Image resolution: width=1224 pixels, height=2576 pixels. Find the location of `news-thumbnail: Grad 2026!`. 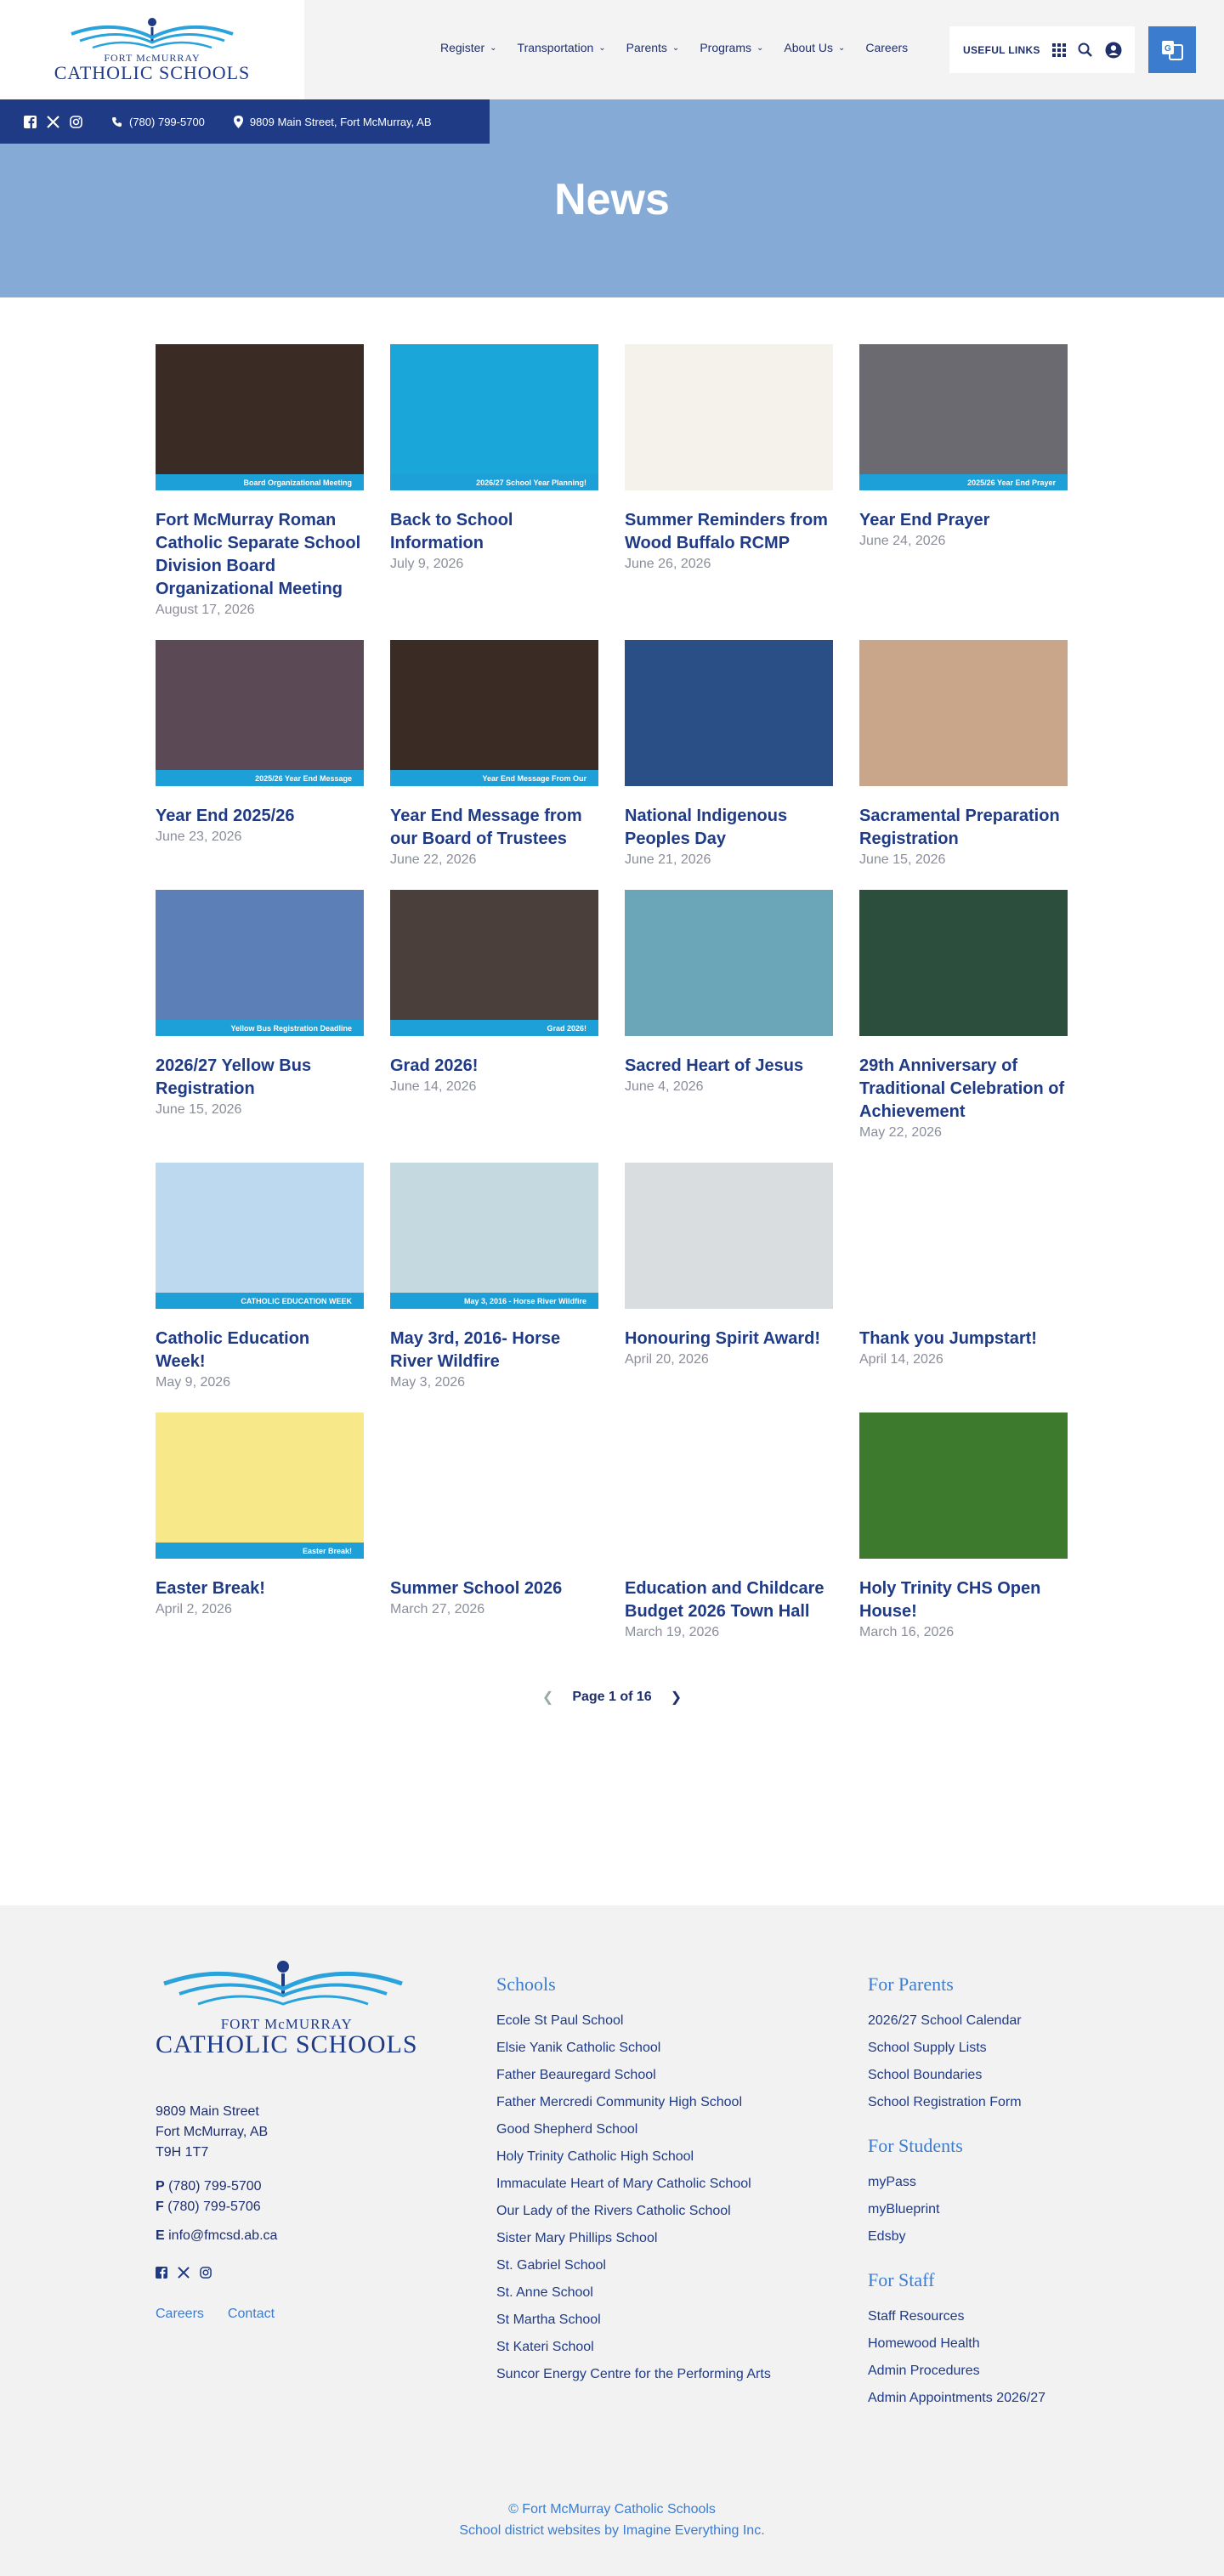

news-thumbnail: Grad 2026! is located at coordinates (494, 963).